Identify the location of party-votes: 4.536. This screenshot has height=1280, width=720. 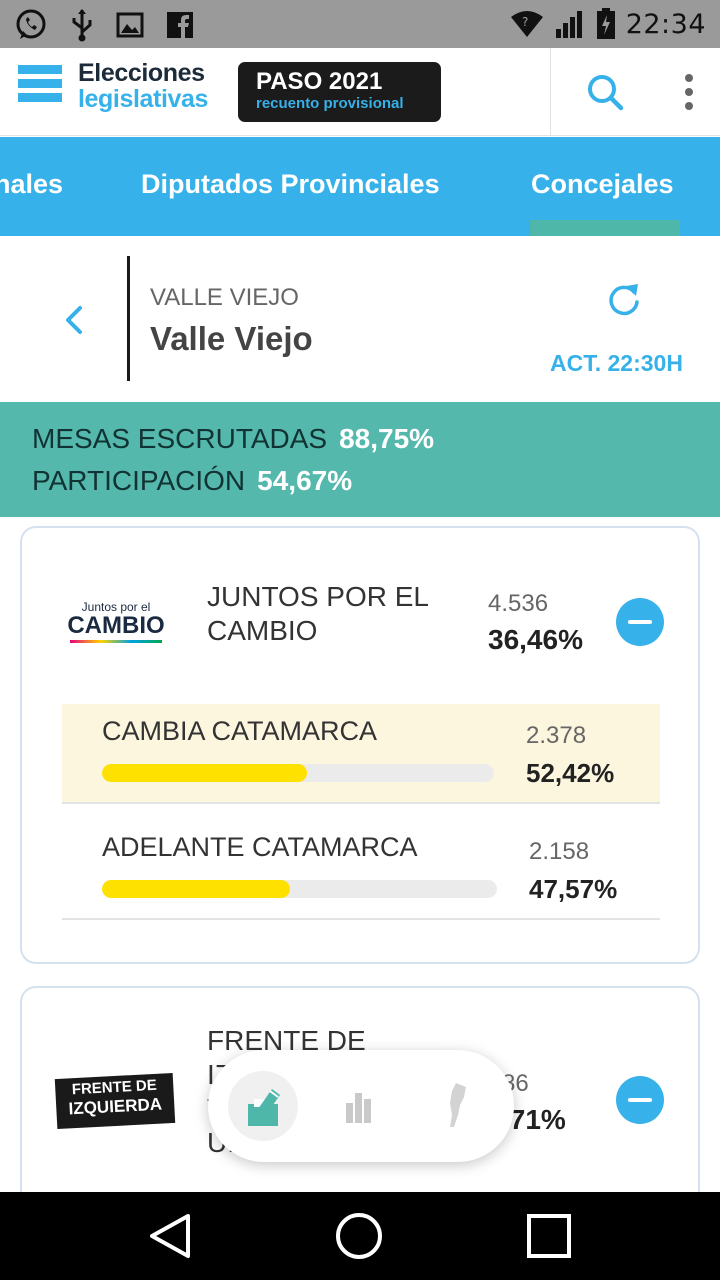
(518, 603).